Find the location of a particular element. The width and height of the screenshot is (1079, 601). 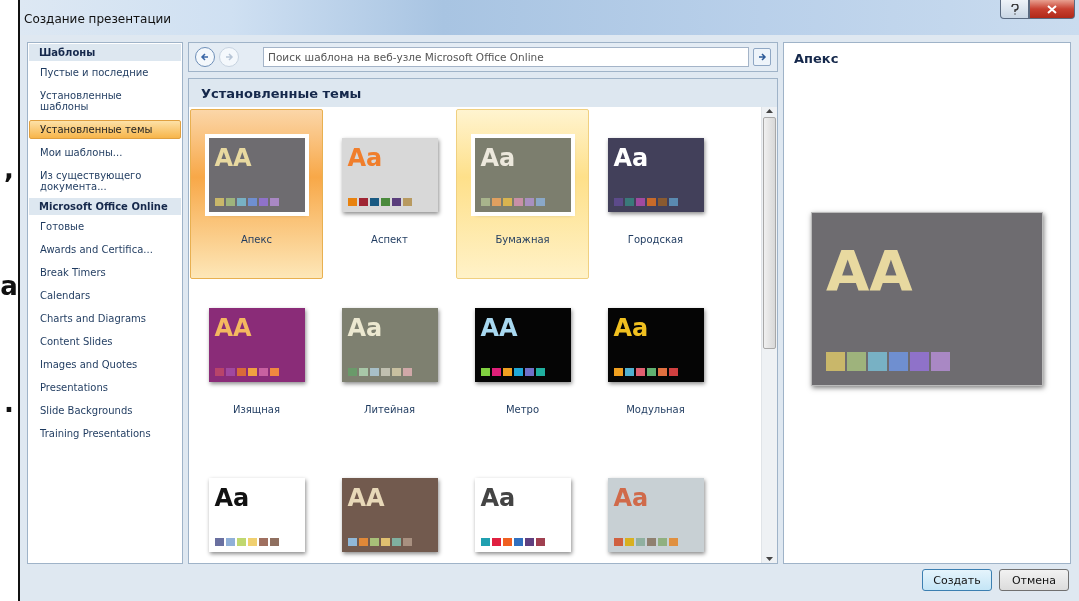

scrollbar is located at coordinates (769, 335).